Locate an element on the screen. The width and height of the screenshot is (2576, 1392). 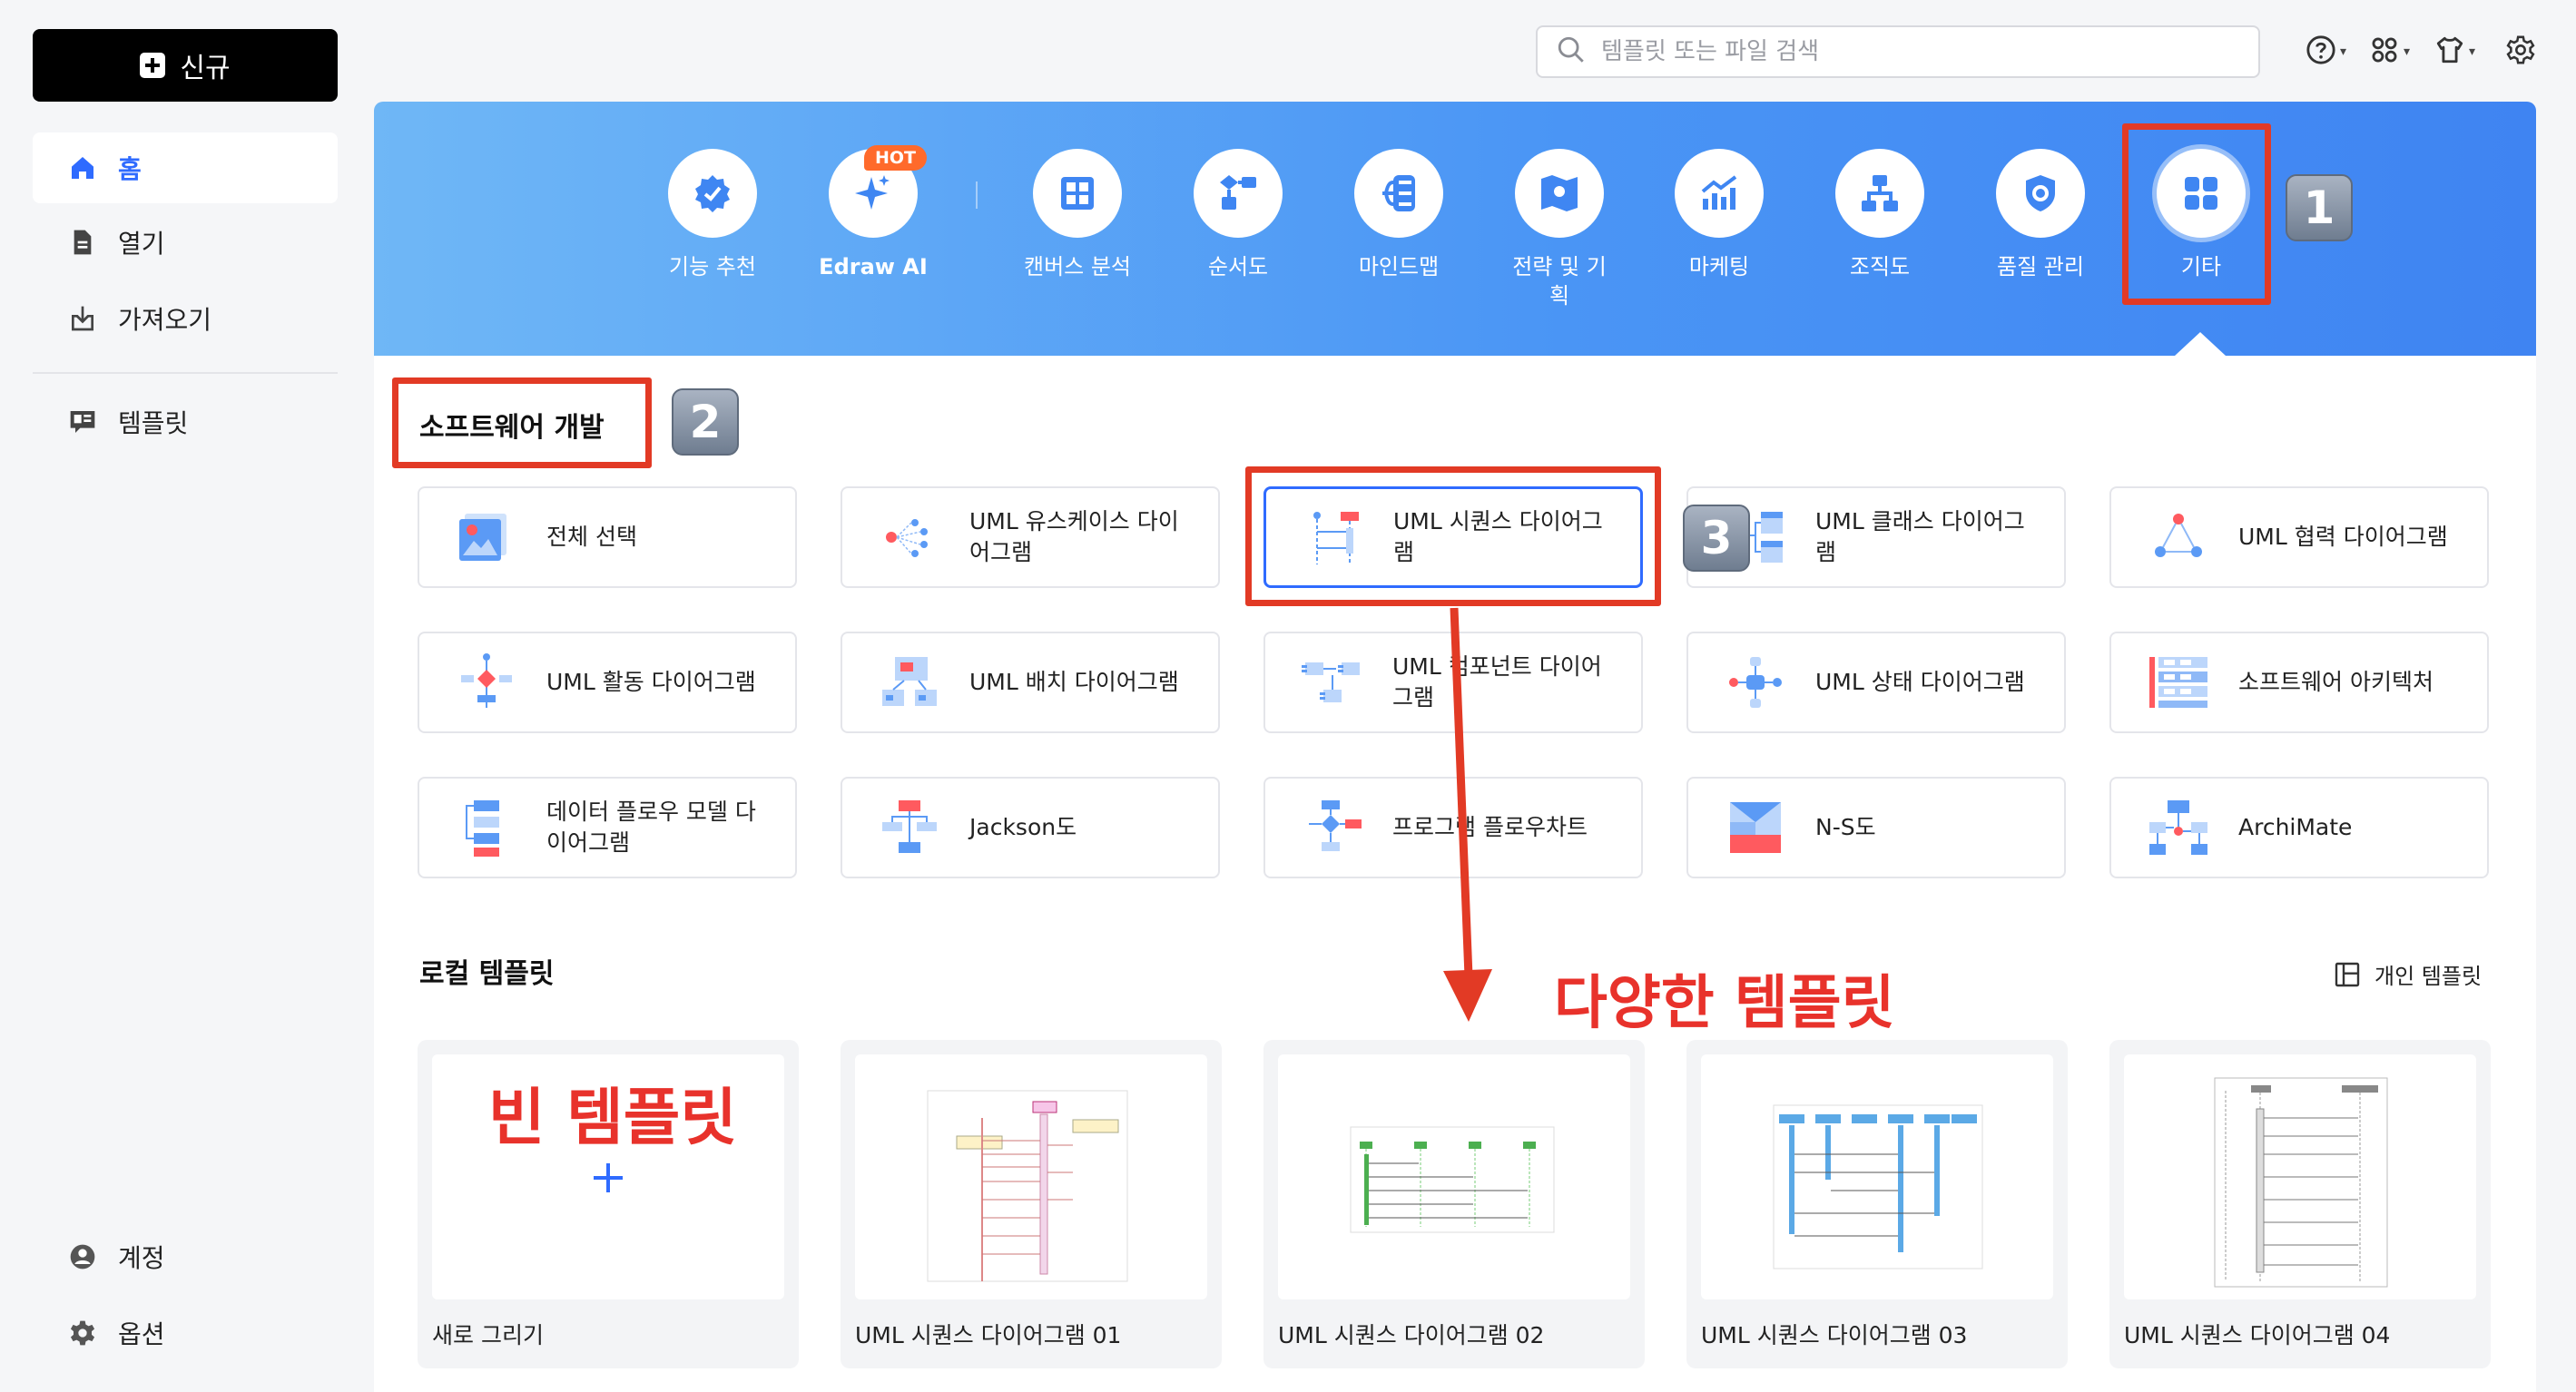
template-label: UML 클래스 다이어그램 is located at coordinates (1920, 536).